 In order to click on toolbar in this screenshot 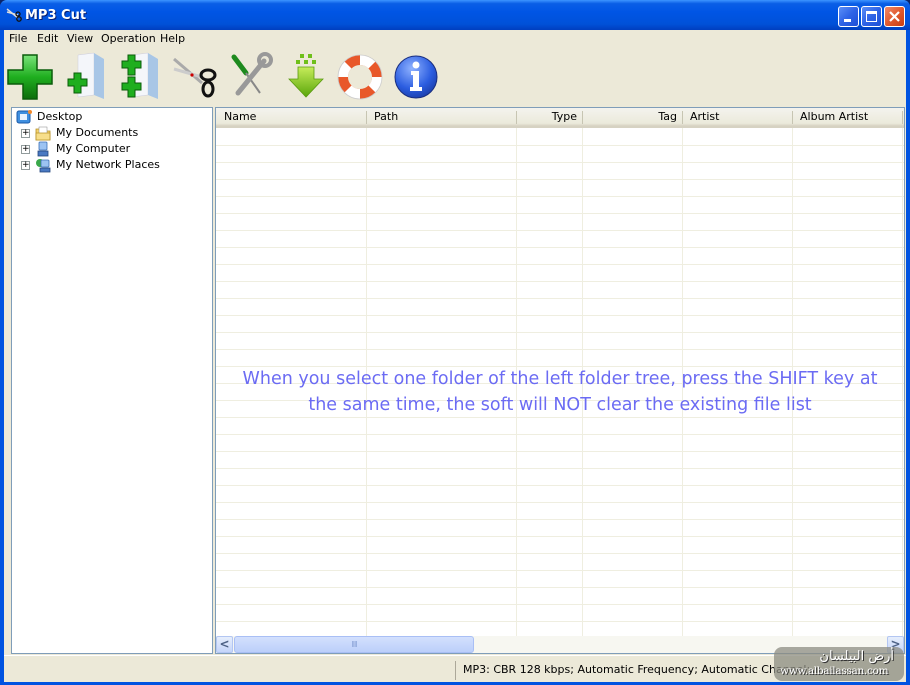, I will do `click(455, 77)`.